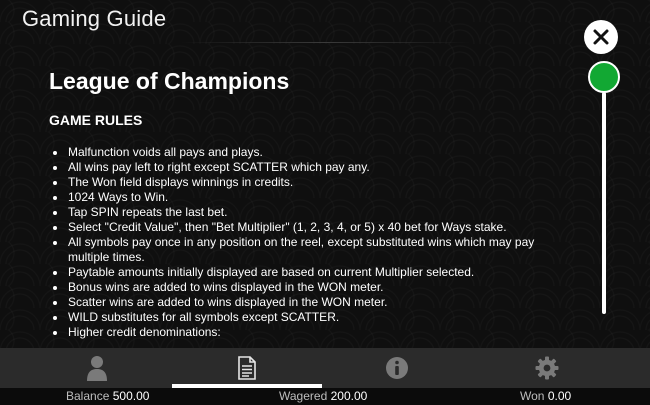 Image resolution: width=650 pixels, height=405 pixels. Describe the element at coordinates (96, 120) in the screenshot. I see `section-heading: GAME RULES` at that location.